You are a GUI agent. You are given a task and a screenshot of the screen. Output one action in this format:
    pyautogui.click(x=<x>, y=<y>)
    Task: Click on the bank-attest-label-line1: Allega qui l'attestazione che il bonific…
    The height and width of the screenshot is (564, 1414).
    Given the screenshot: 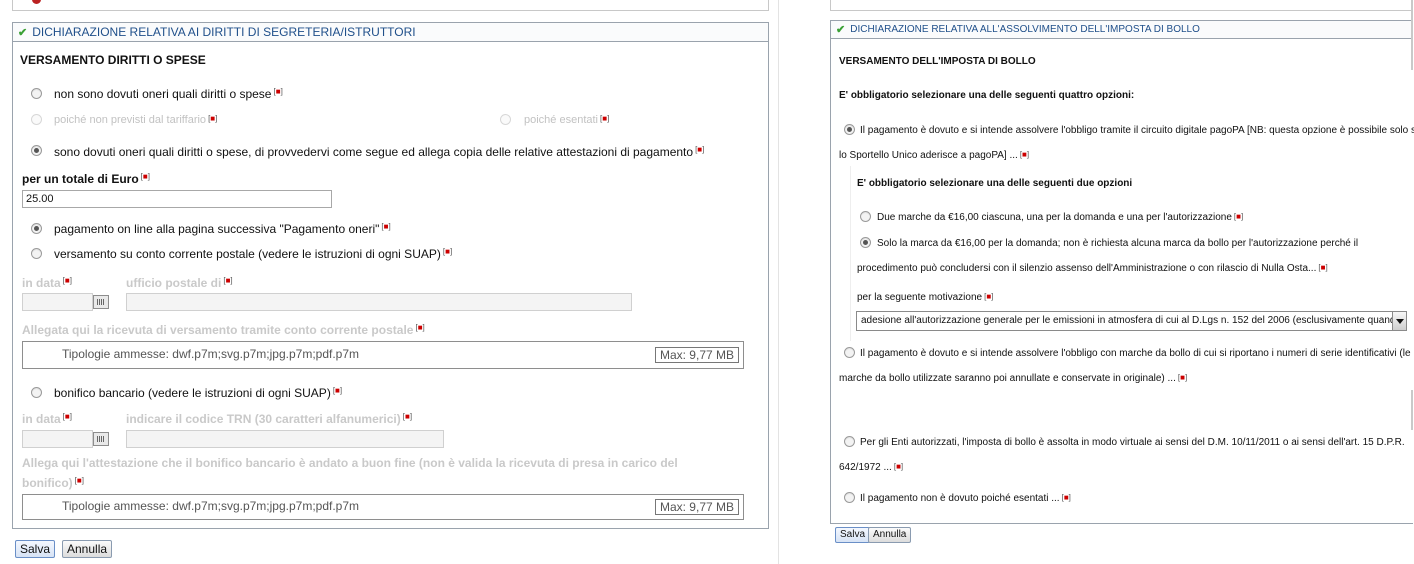 What is the action you would take?
    pyautogui.click(x=350, y=463)
    